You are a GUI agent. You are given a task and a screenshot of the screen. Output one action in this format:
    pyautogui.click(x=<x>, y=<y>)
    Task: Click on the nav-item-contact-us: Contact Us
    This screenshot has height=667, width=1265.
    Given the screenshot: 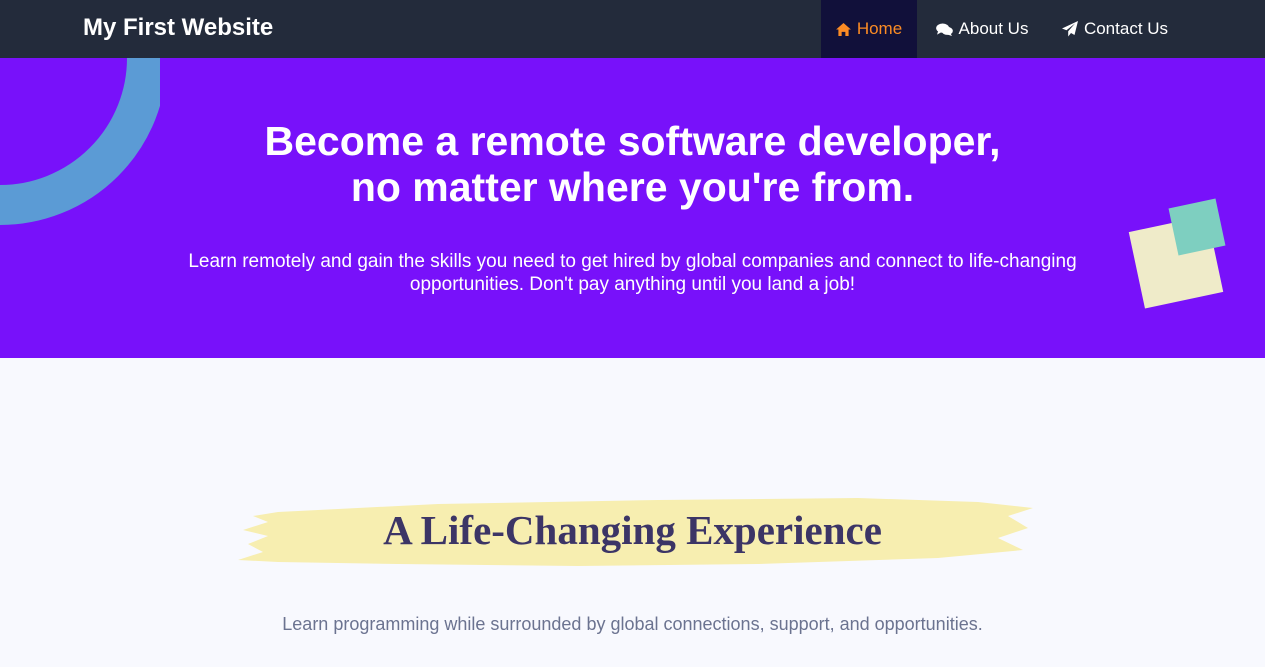 What is the action you would take?
    pyautogui.click(x=1115, y=29)
    